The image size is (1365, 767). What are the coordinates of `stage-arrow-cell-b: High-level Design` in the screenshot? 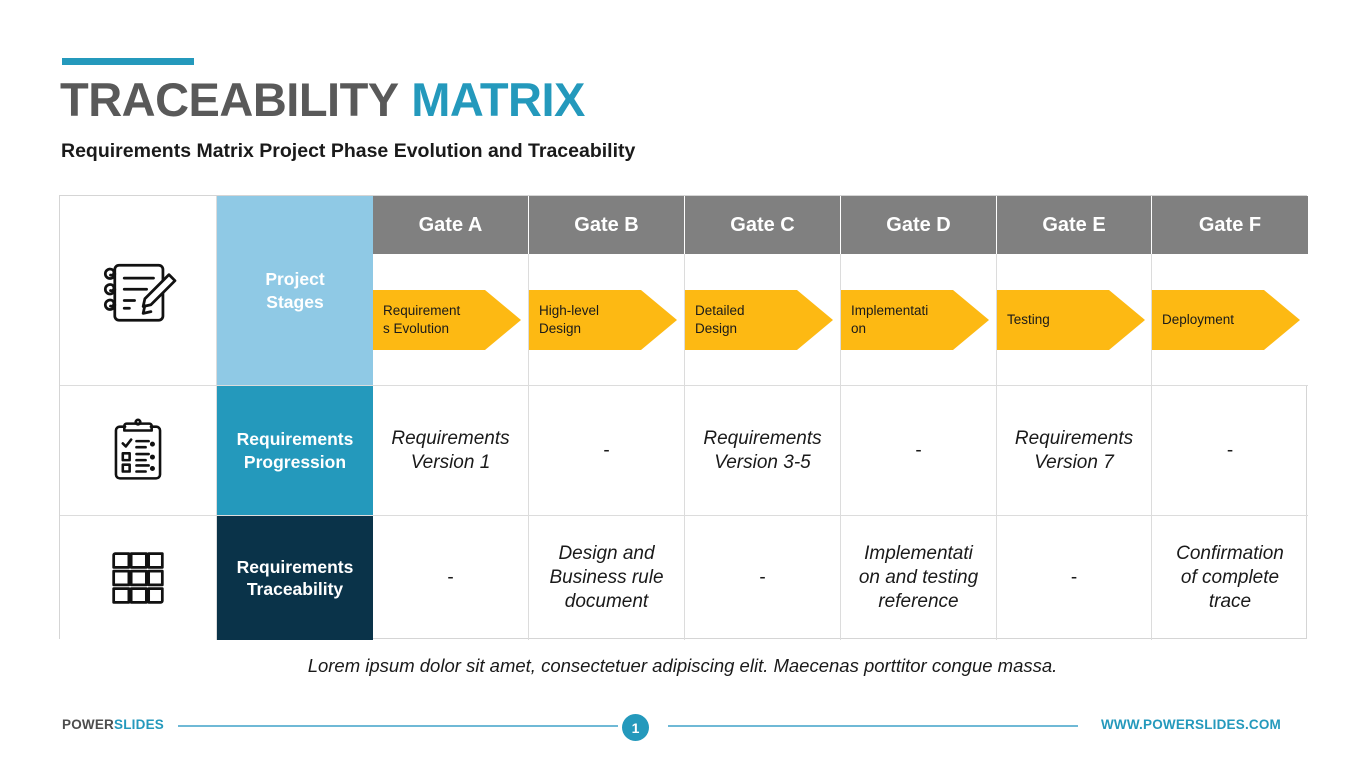 It's located at (607, 320).